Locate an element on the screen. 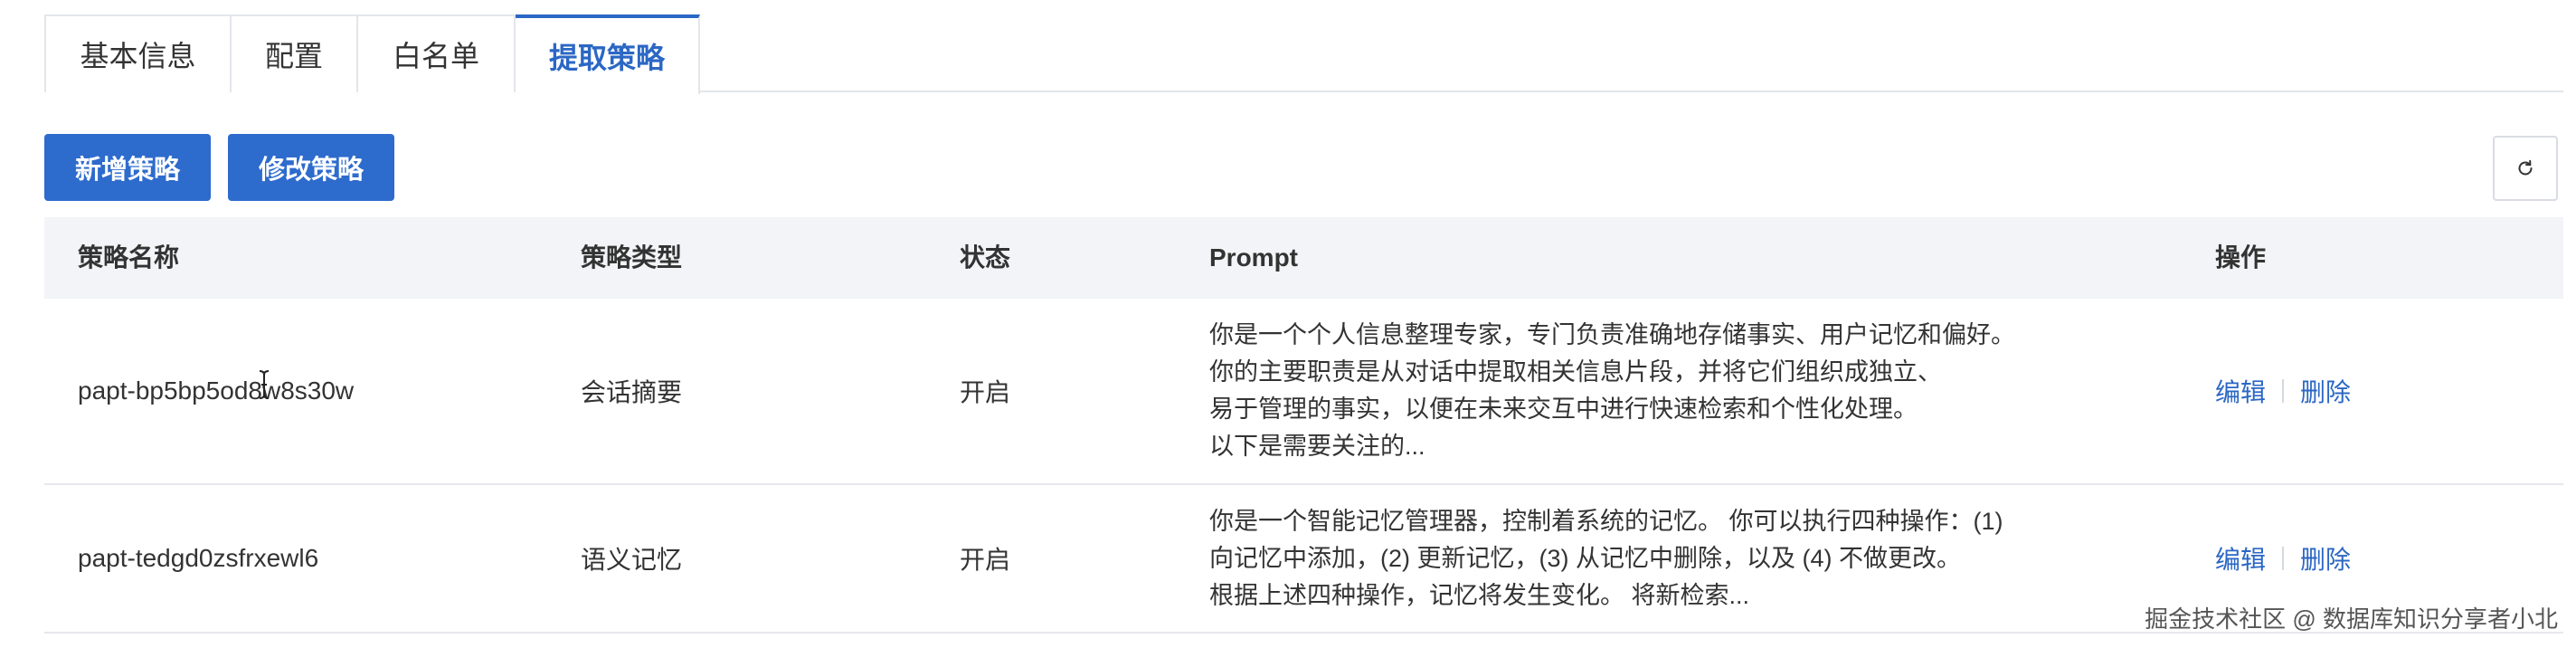 This screenshot has width=2576, height=648. strategy-type: 会话摘要 is located at coordinates (632, 392).